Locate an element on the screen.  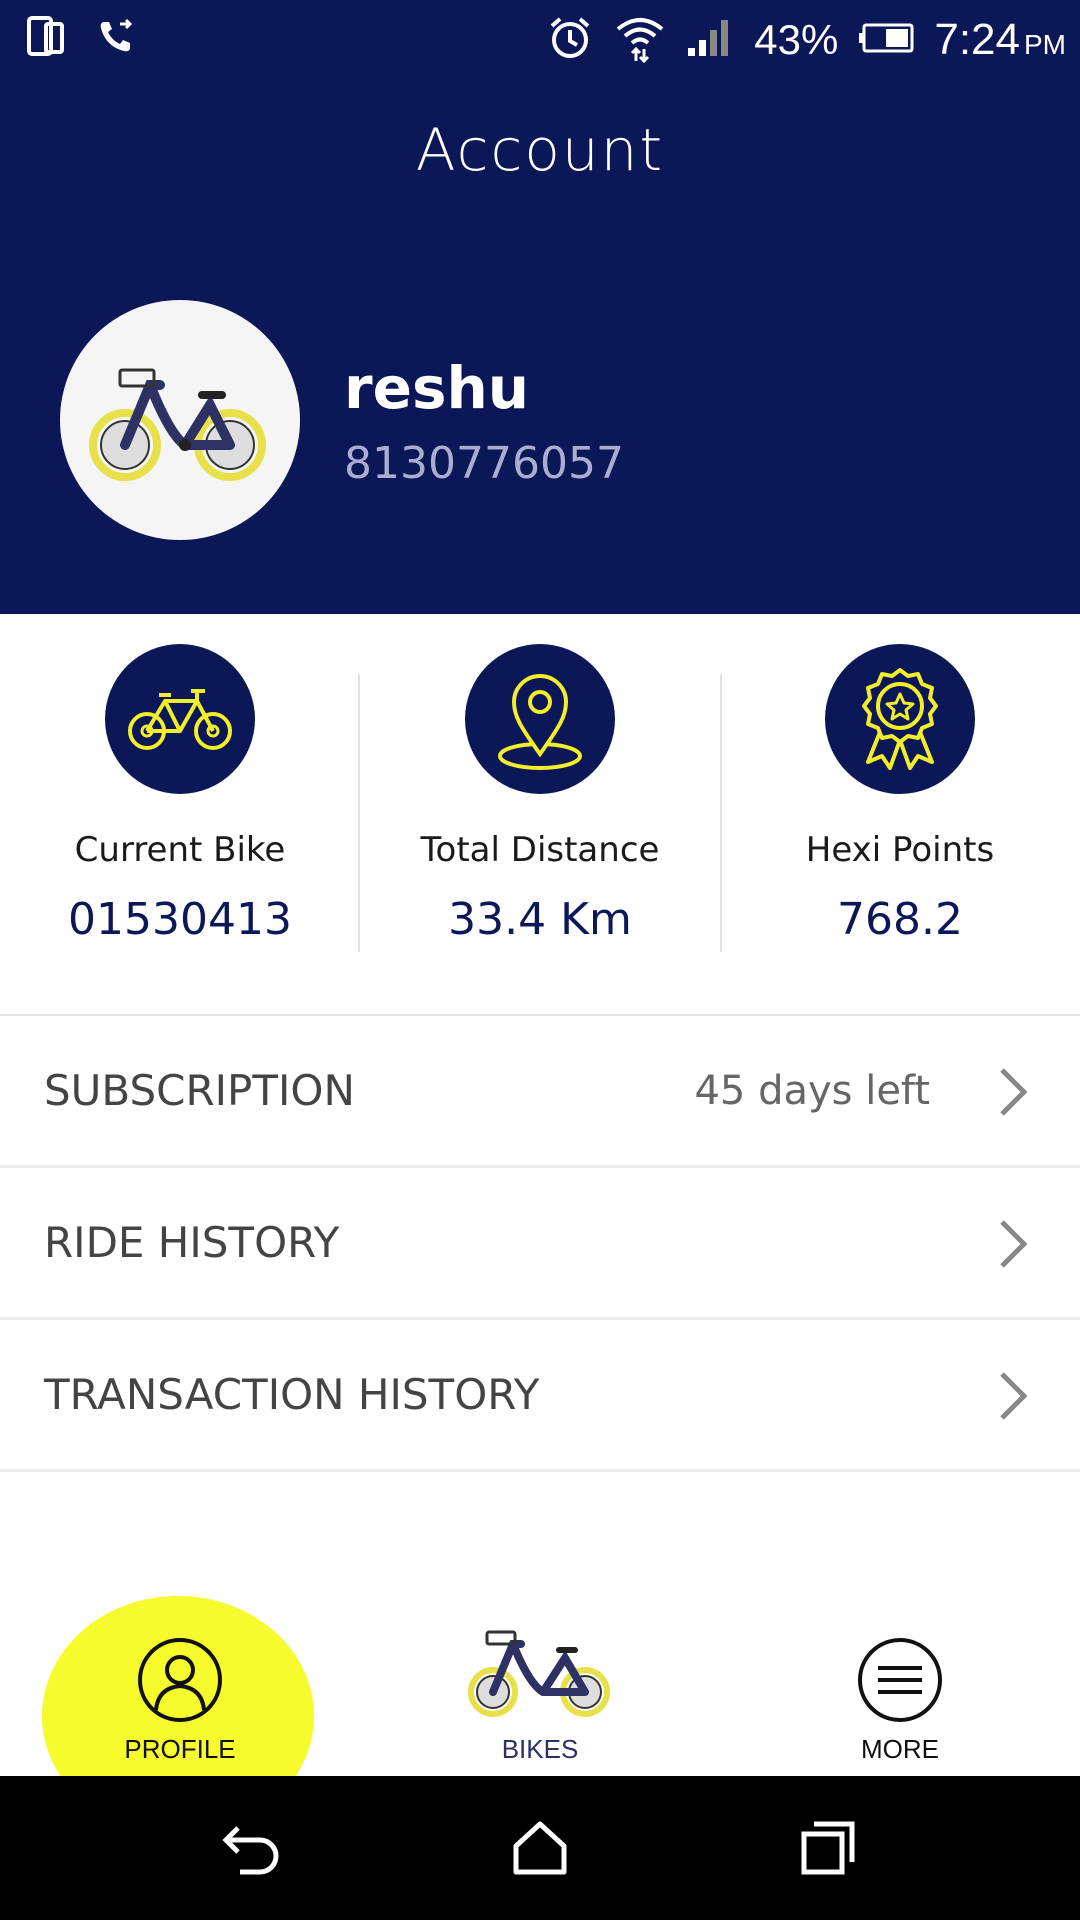
stat-value: 33.4 Km is located at coordinates (540, 919).